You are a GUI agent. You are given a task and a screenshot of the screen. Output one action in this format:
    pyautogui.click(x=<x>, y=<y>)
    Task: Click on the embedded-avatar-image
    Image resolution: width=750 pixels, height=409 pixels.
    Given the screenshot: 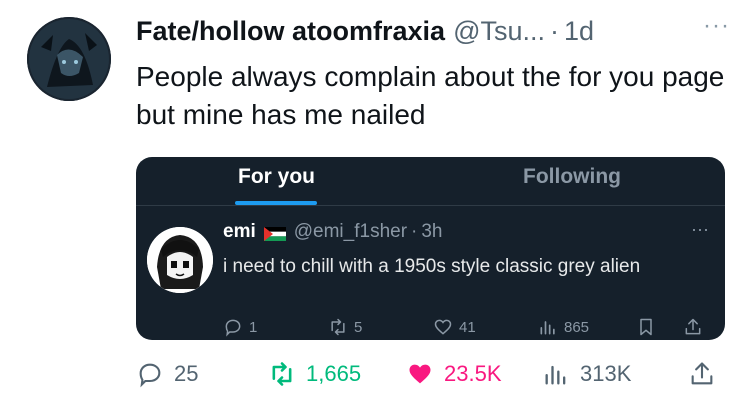 What is the action you would take?
    pyautogui.click(x=180, y=260)
    